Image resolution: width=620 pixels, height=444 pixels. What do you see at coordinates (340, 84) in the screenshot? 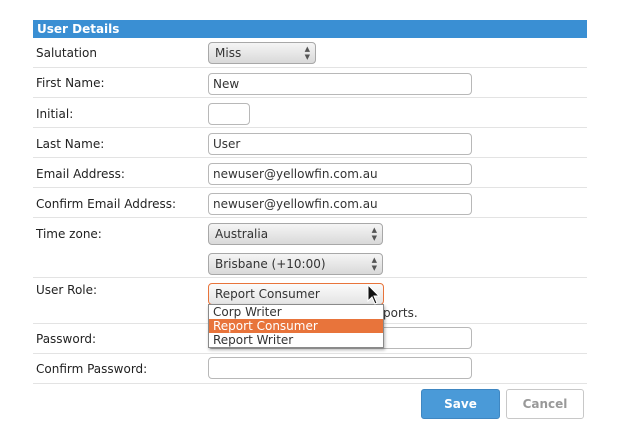
I see `first-name-input: New` at bounding box center [340, 84].